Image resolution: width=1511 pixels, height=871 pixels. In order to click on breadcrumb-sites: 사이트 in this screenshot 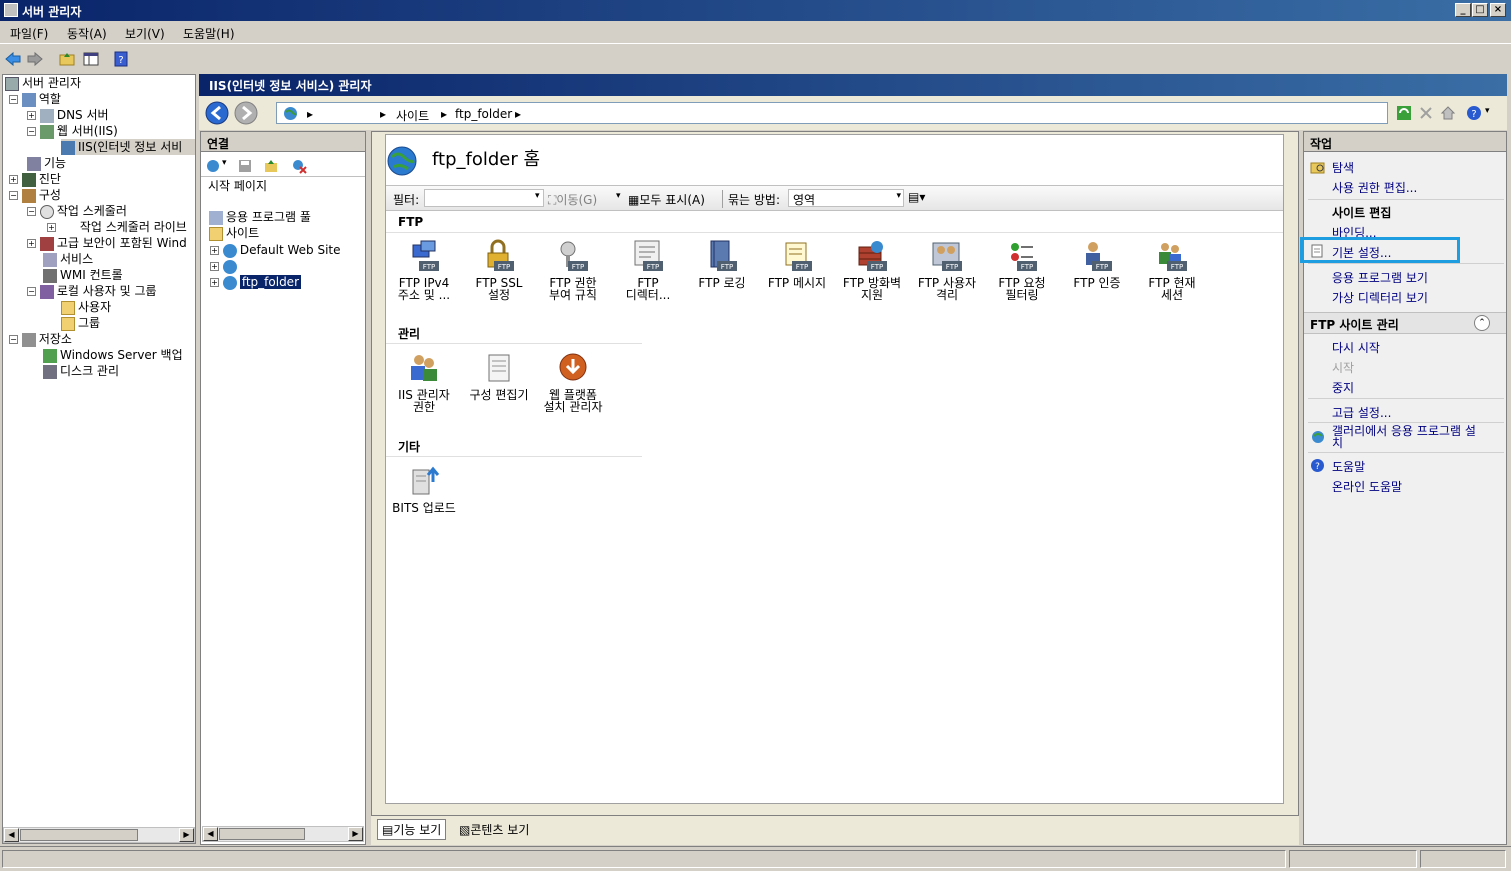, I will do `click(412, 115)`.